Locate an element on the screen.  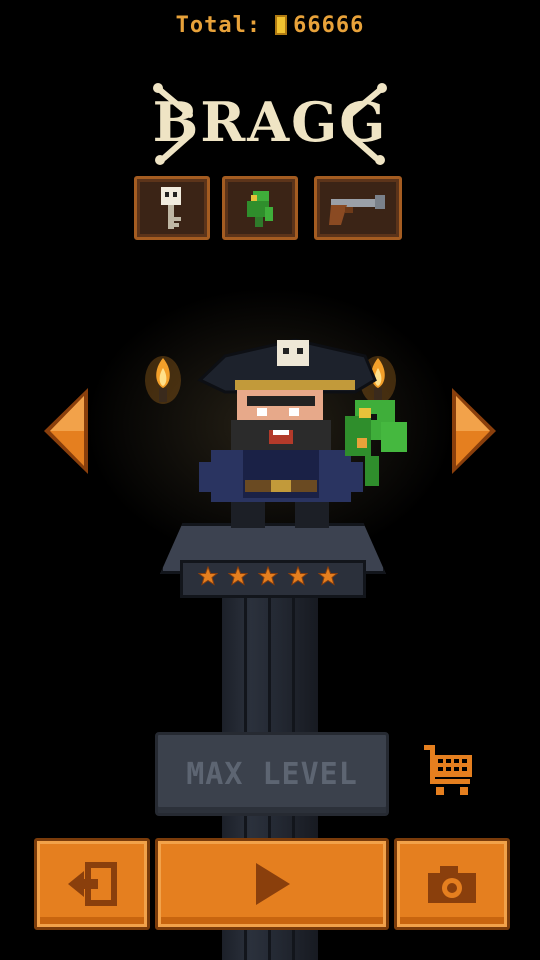
screenshot-button is located at coordinates (452, 884).